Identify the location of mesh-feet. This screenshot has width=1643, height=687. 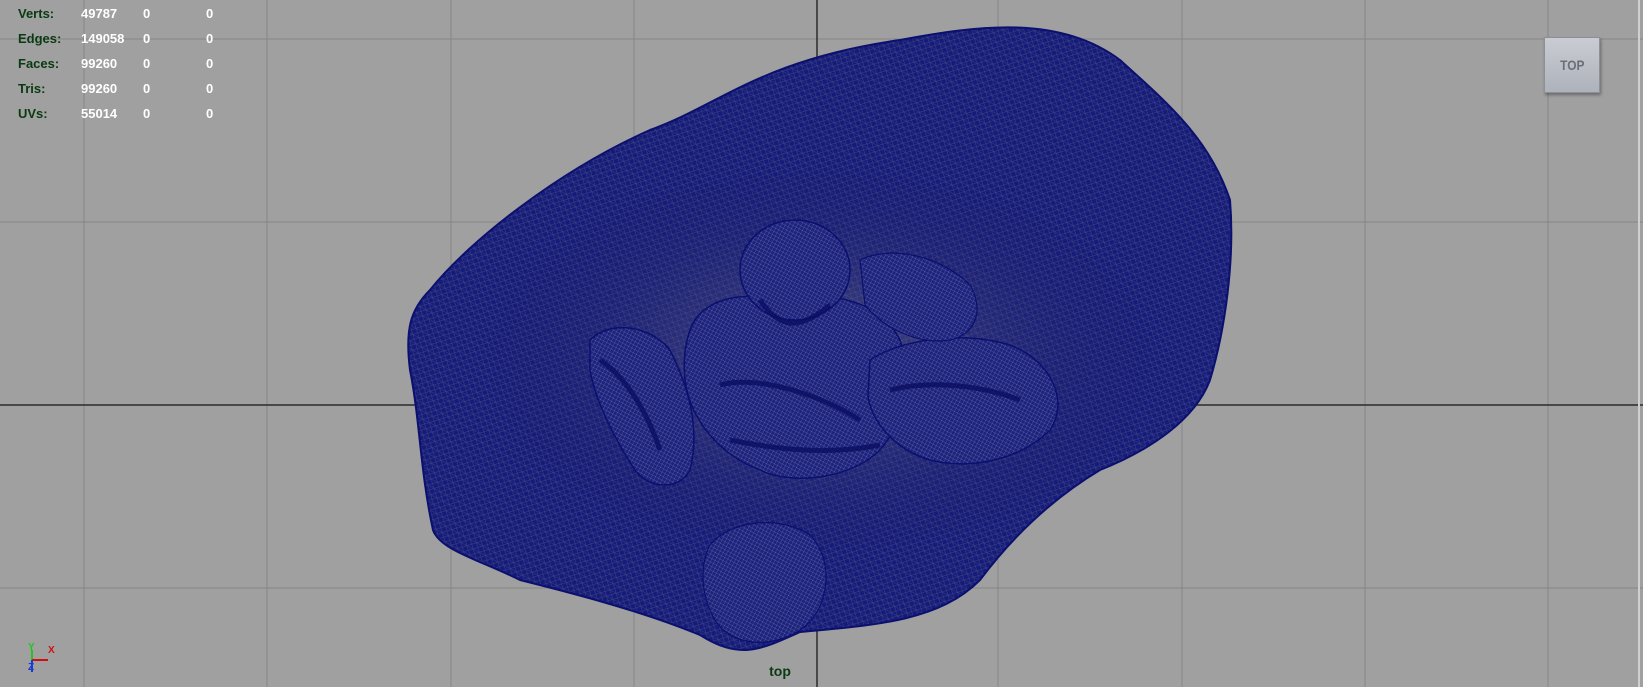
(764, 582).